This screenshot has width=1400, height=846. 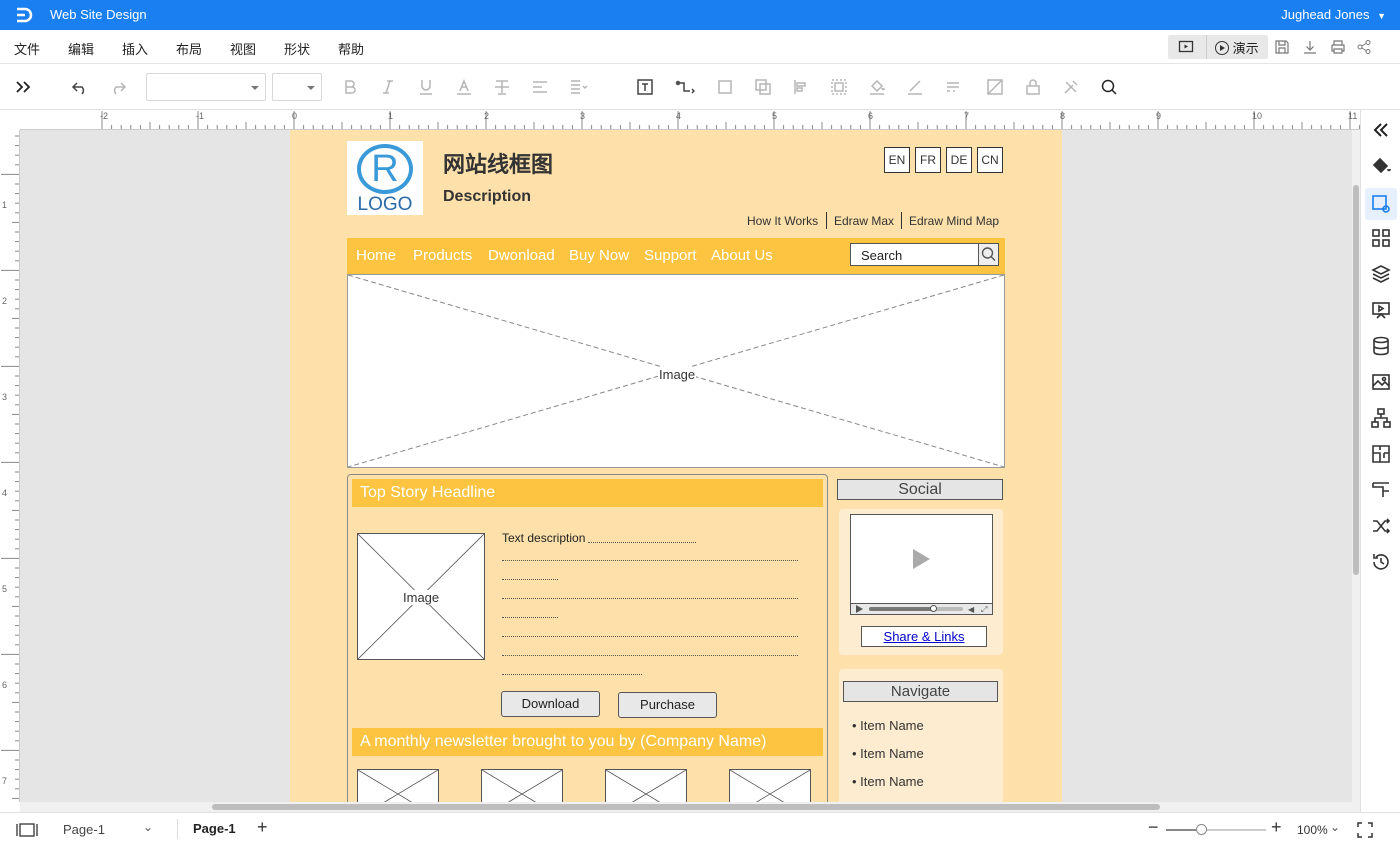 I want to click on vertical-scroll-thumb, so click(x=1356, y=380).